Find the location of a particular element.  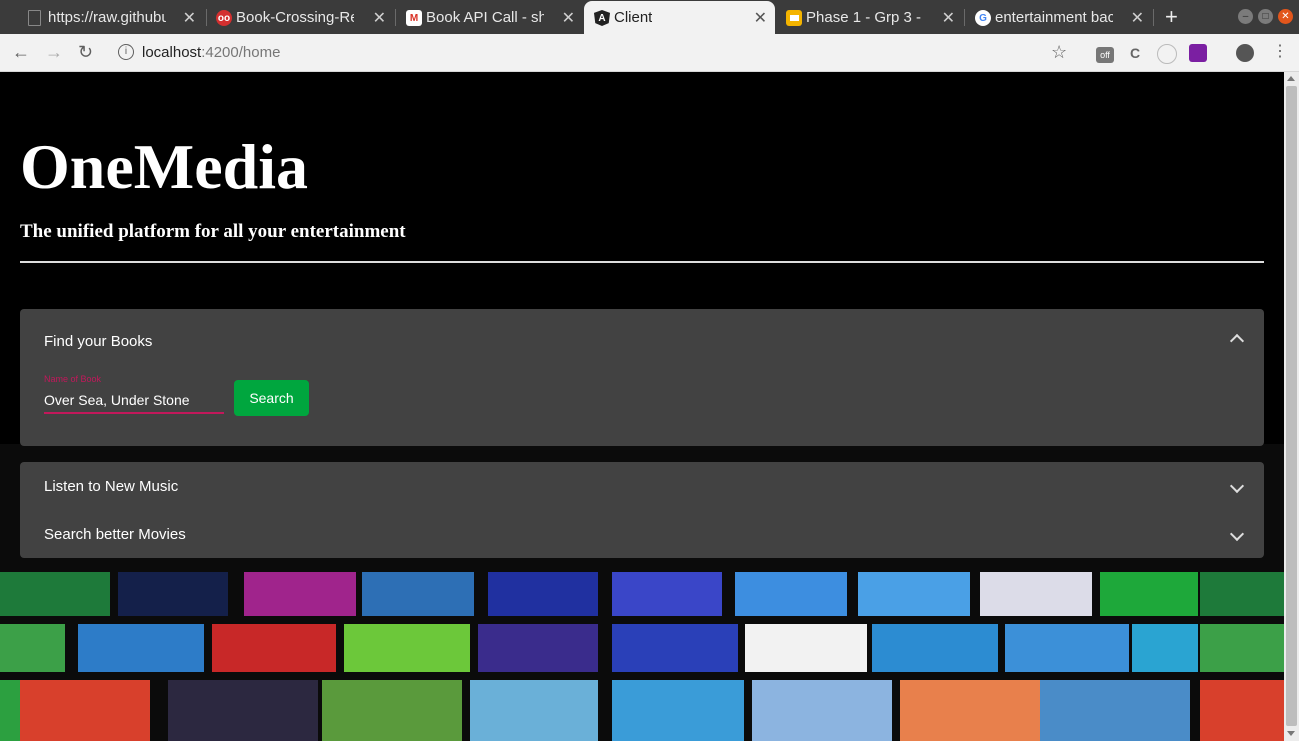

maximize-window-icon: □ is located at coordinates (1265, 16).